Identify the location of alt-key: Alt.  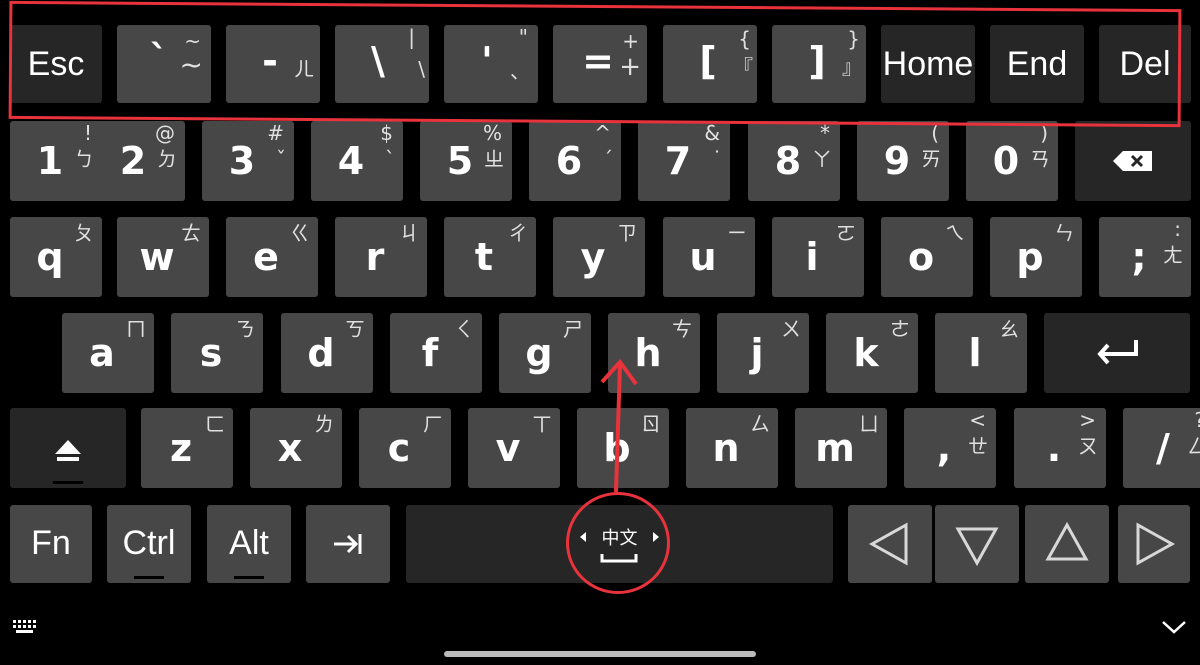
(249, 544).